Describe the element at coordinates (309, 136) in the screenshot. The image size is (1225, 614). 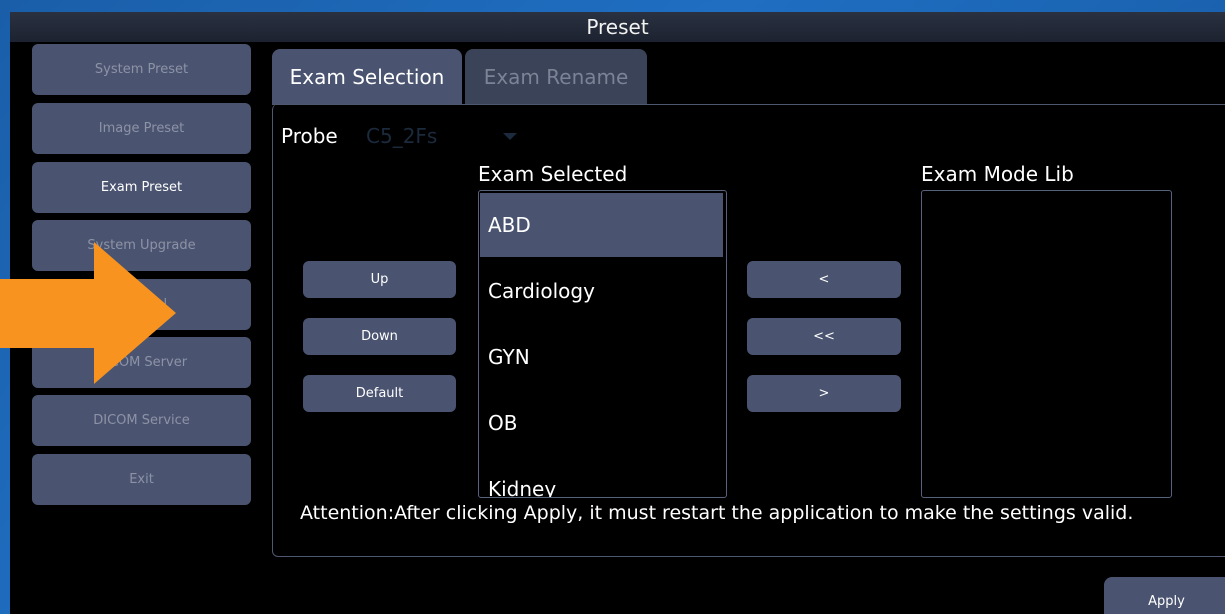
I see `probe-label: Probe` at that location.